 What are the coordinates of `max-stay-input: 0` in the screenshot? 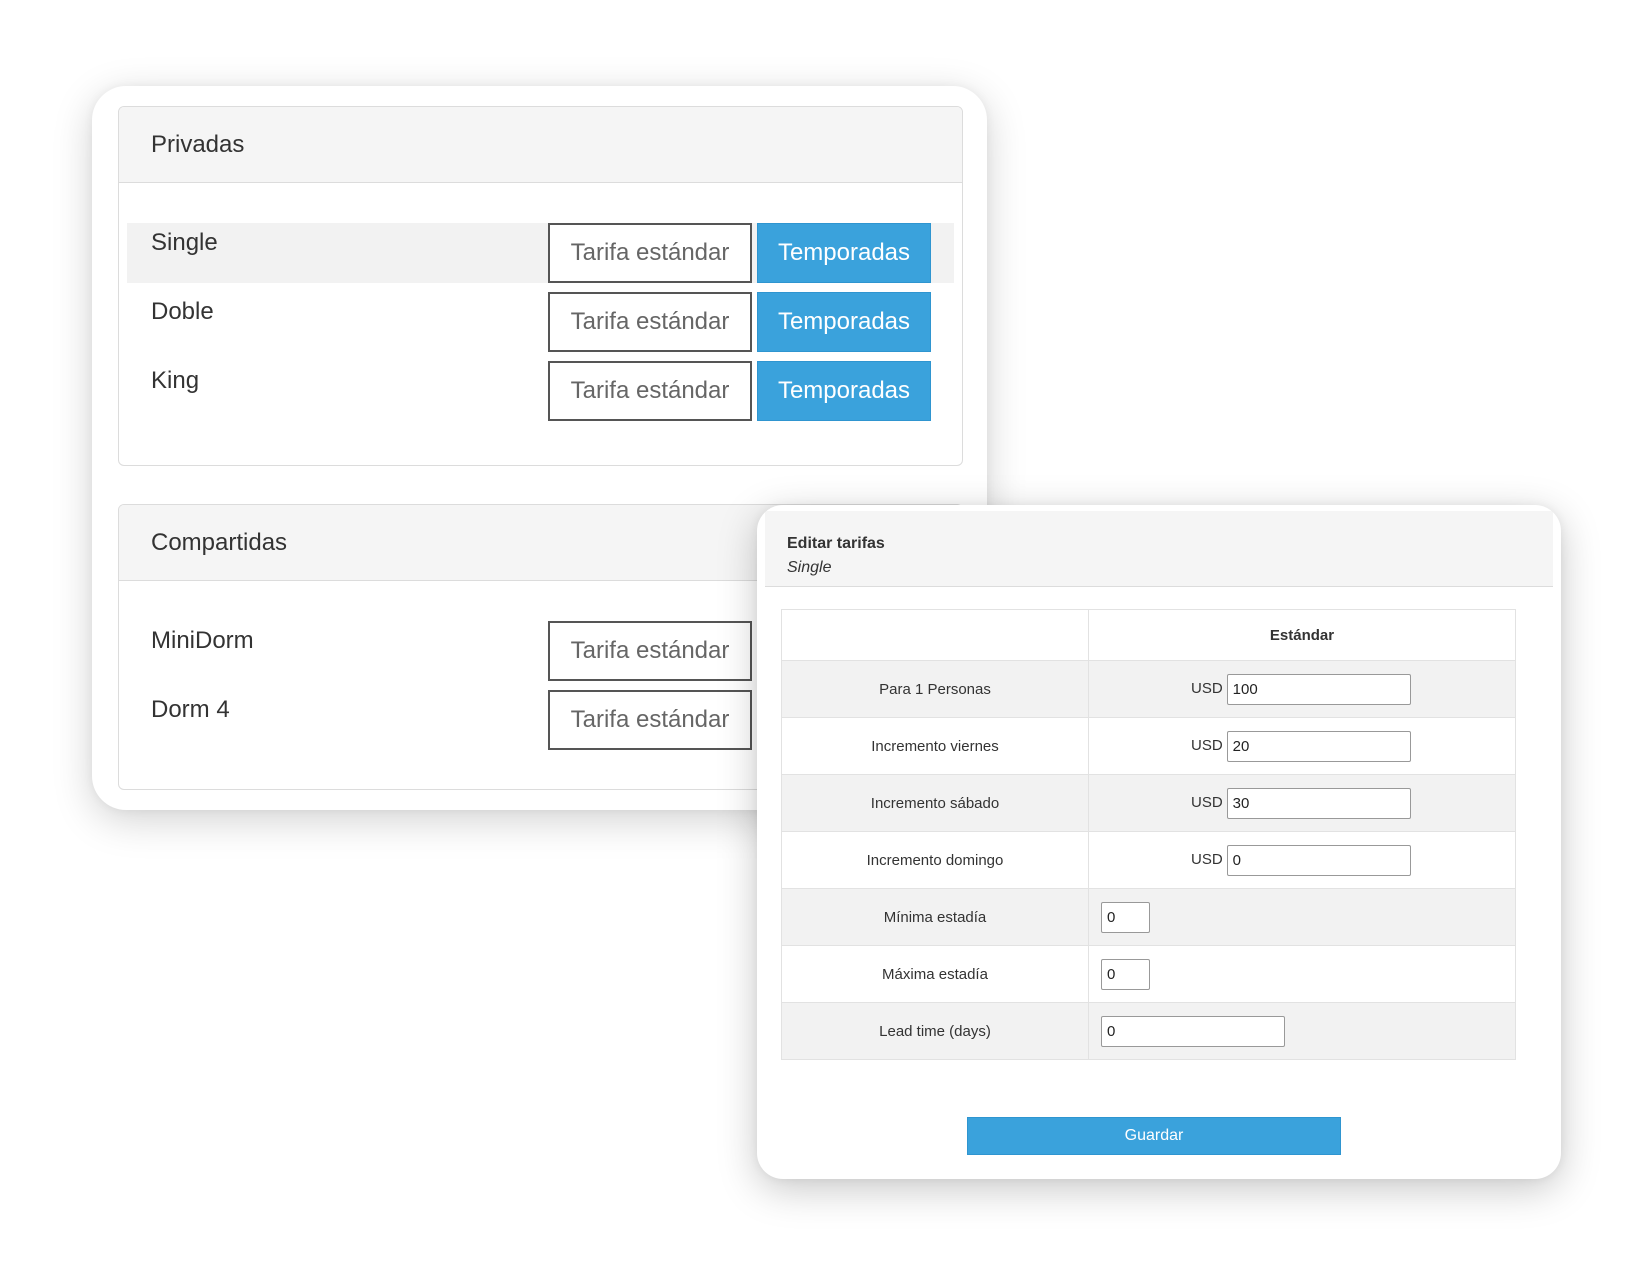 It's located at (1125, 974).